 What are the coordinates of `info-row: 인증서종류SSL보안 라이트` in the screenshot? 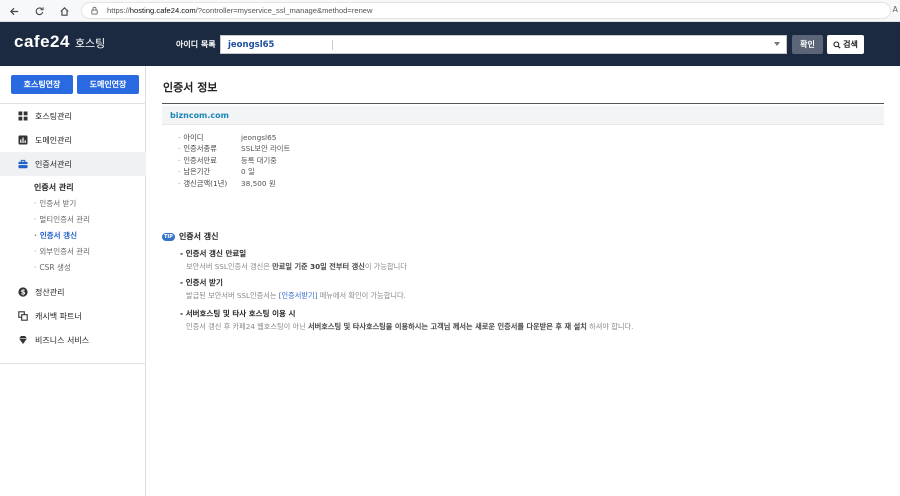 It's located at (234, 150).